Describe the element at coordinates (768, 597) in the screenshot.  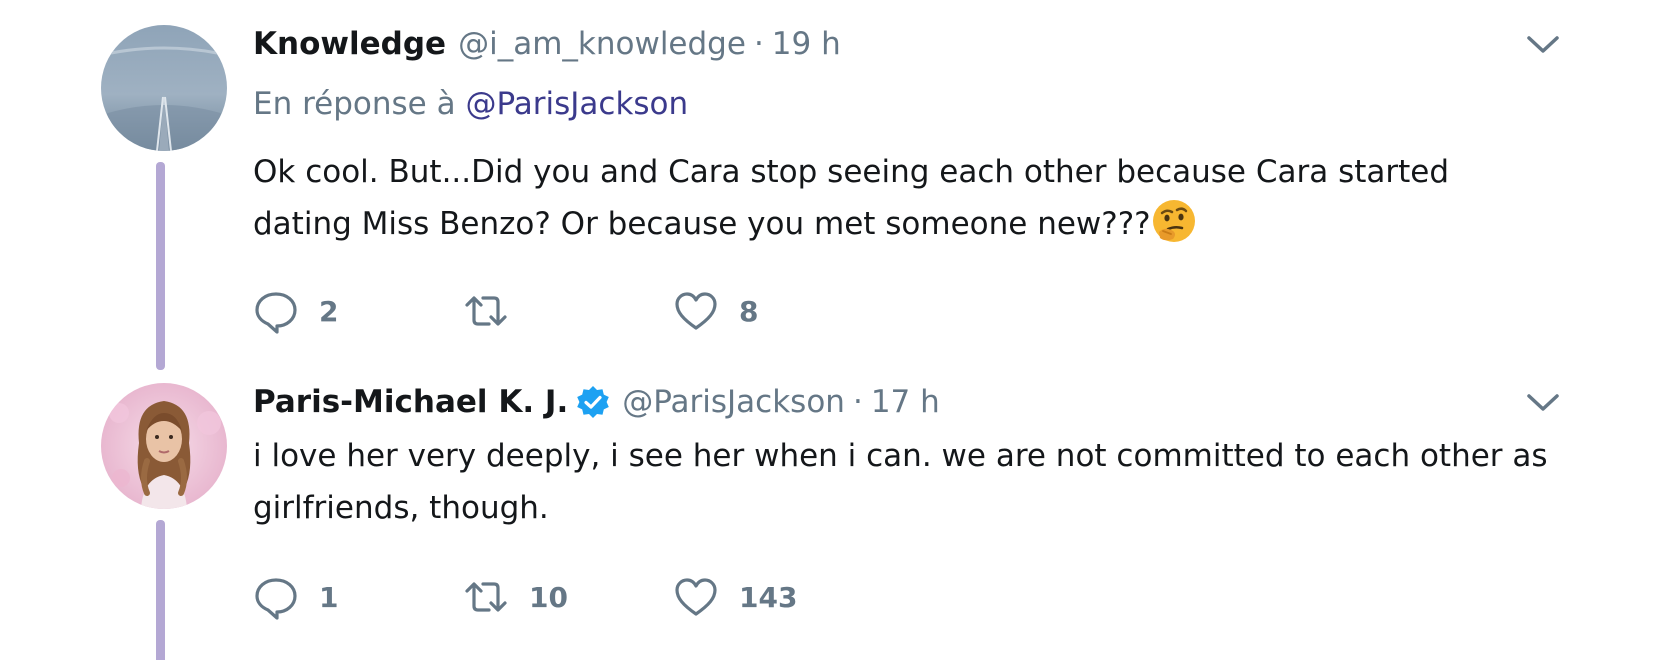
I see `like-count: 143` at that location.